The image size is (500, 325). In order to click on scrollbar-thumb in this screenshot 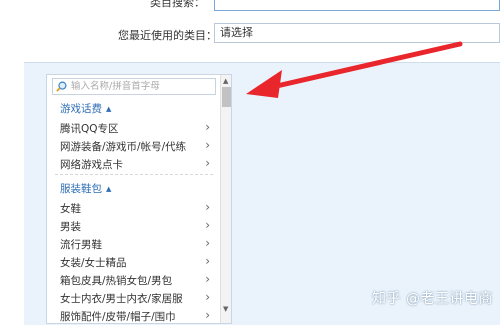, I will do `click(226, 97)`.